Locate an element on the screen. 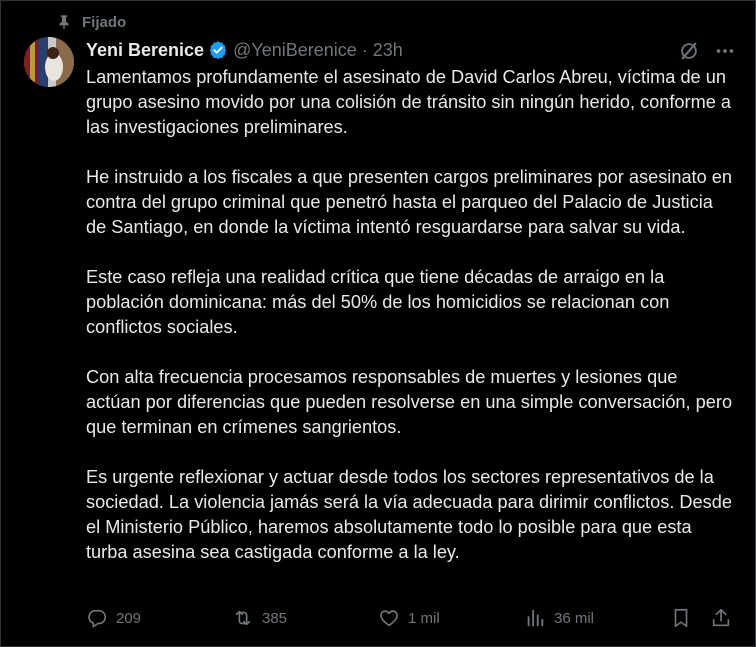 The height and width of the screenshot is (647, 756). pinned-label: Fijado is located at coordinates (104, 22).